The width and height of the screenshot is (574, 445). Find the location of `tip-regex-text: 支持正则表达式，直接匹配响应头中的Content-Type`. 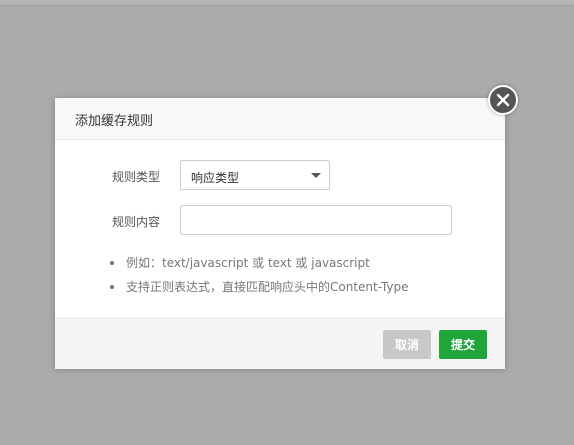

tip-regex-text: 支持正则表达式，直接匹配响应头中的Content-Type is located at coordinates (267, 287).